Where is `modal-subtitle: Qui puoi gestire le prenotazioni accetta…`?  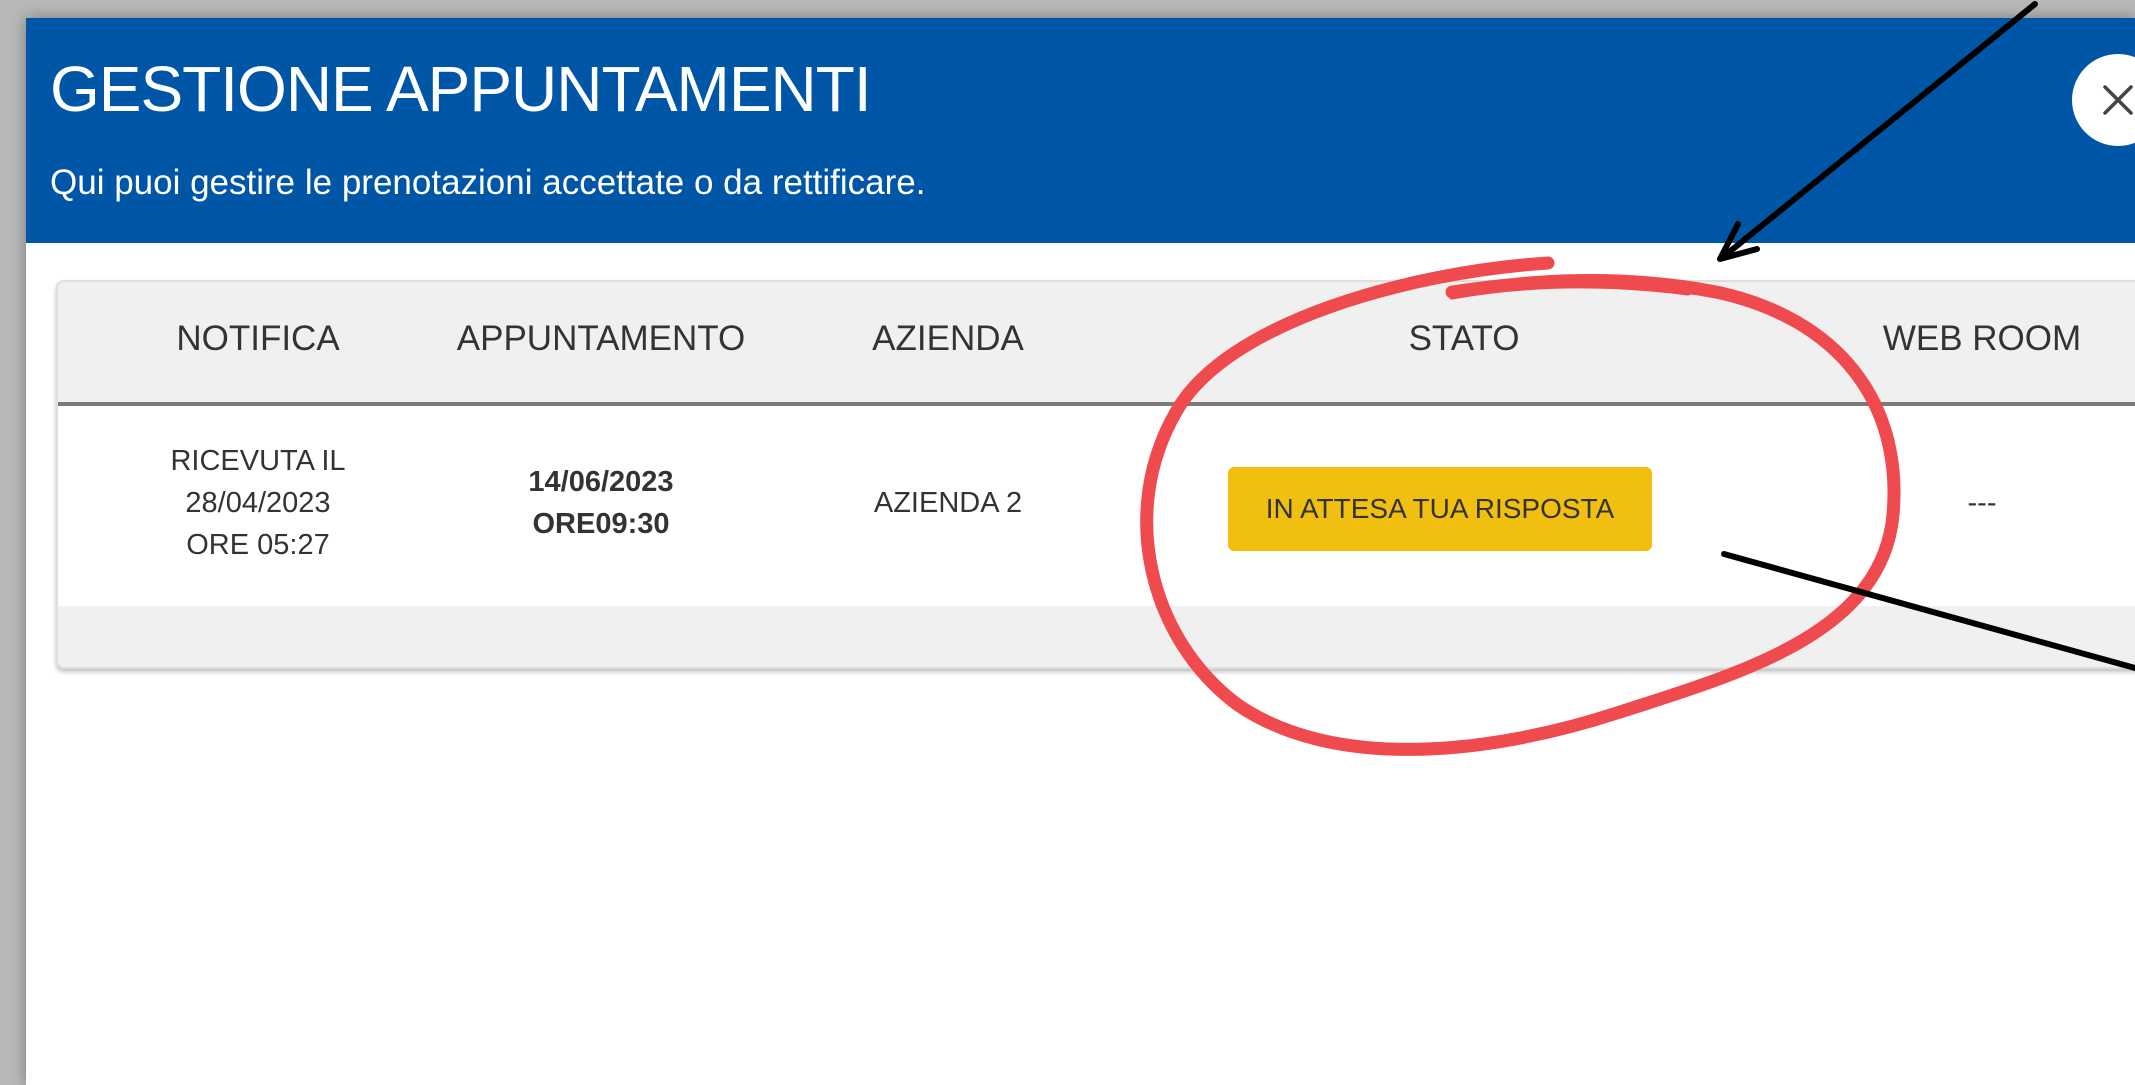 modal-subtitle: Qui puoi gestire le prenotazioni accetta… is located at coordinates (488, 182).